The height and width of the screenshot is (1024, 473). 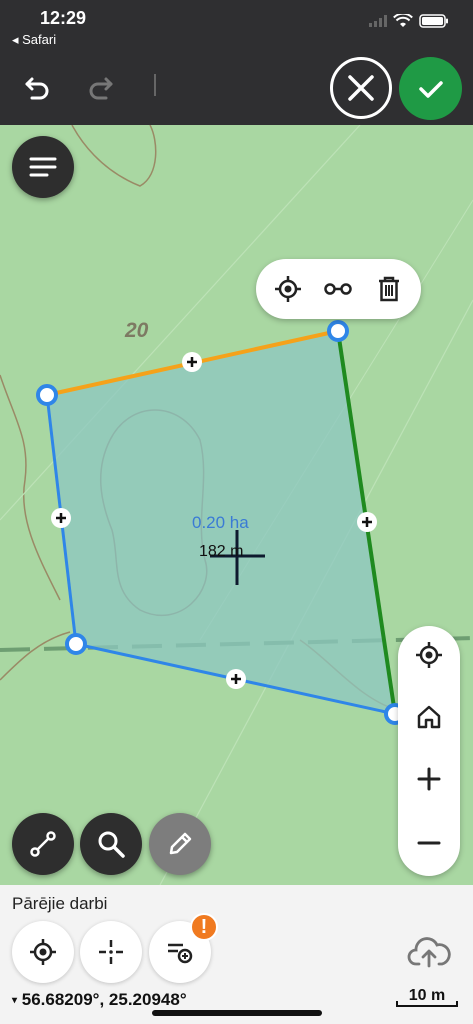 I want to click on undo-icon, so click(x=37, y=88).